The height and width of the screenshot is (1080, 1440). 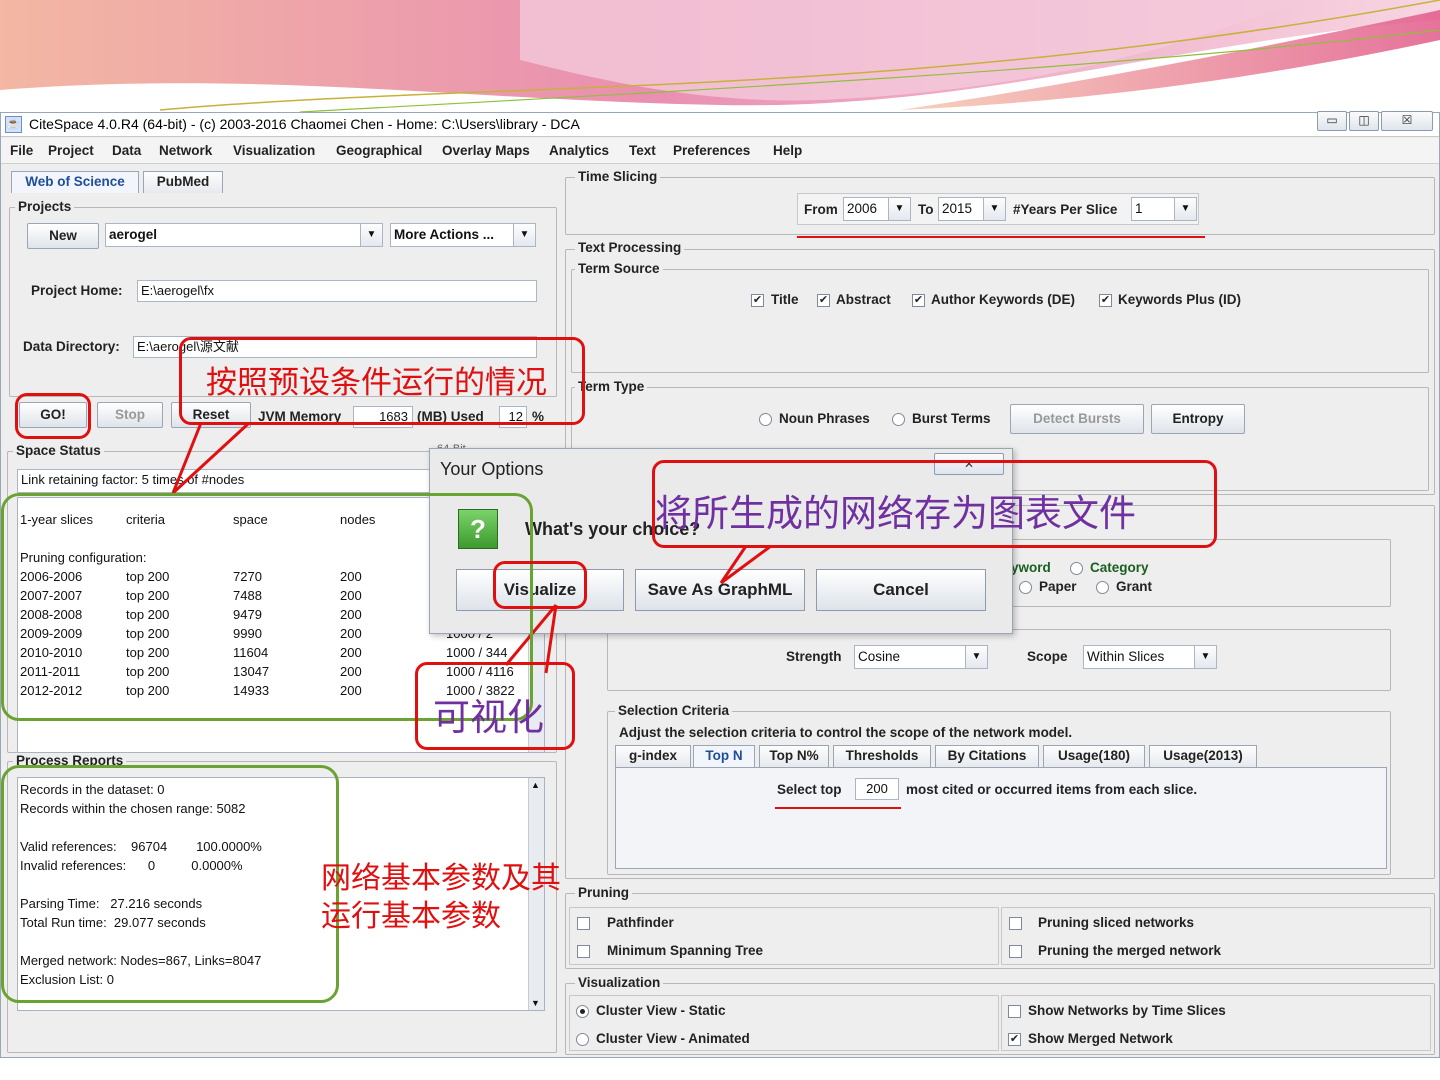 What do you see at coordinates (411, 916) in the screenshot?
I see `annotation-params-line2: 运行基本参数` at bounding box center [411, 916].